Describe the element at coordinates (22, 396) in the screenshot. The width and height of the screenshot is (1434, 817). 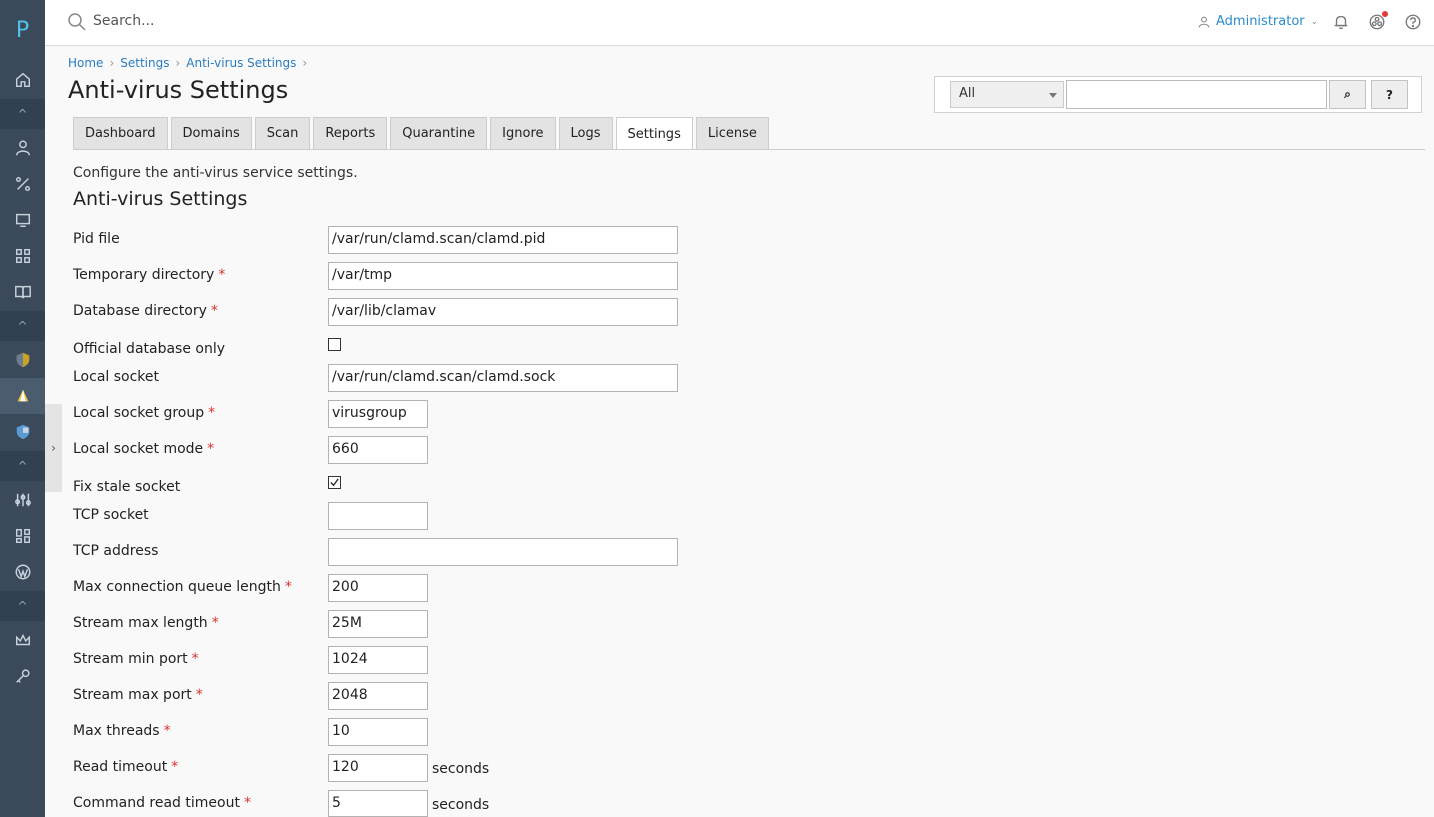
I see `antivirus-icon` at that location.